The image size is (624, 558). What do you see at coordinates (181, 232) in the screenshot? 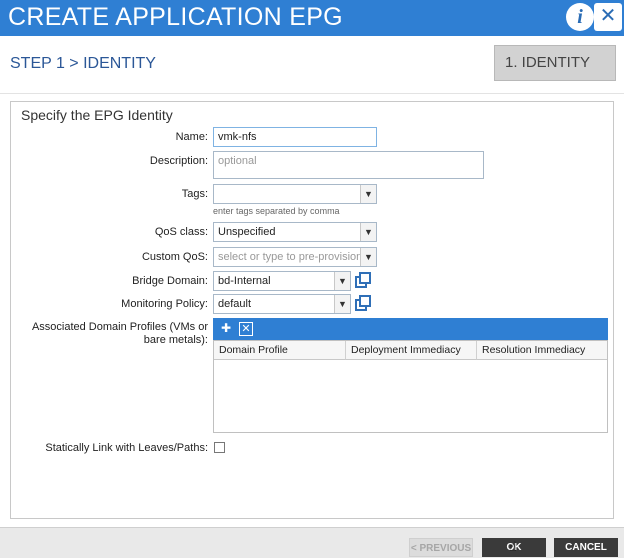
I see `qos-class-label: QoS class:` at bounding box center [181, 232].